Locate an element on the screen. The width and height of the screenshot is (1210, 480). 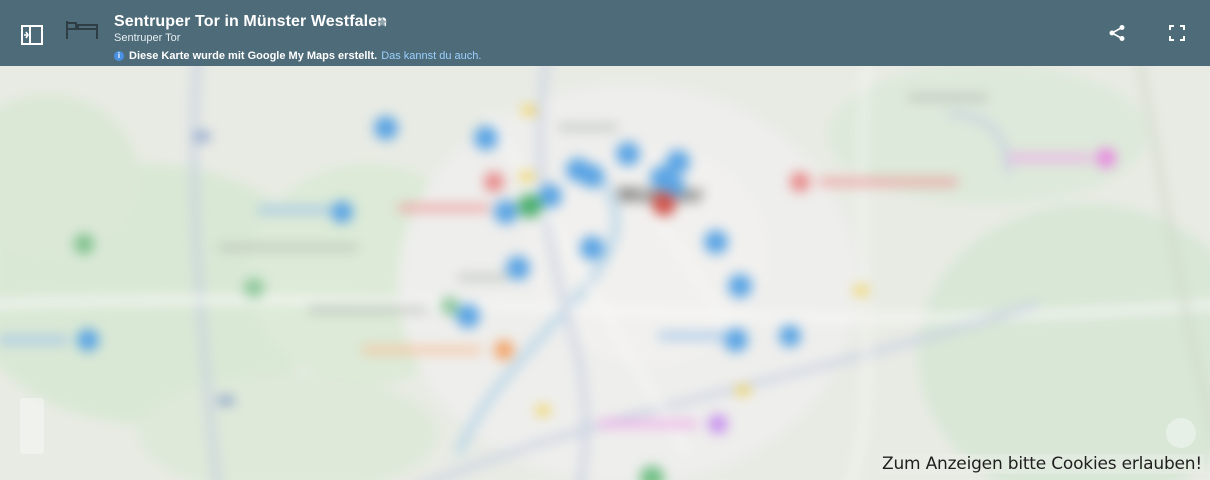
side-panel-icon is located at coordinates (32, 35).